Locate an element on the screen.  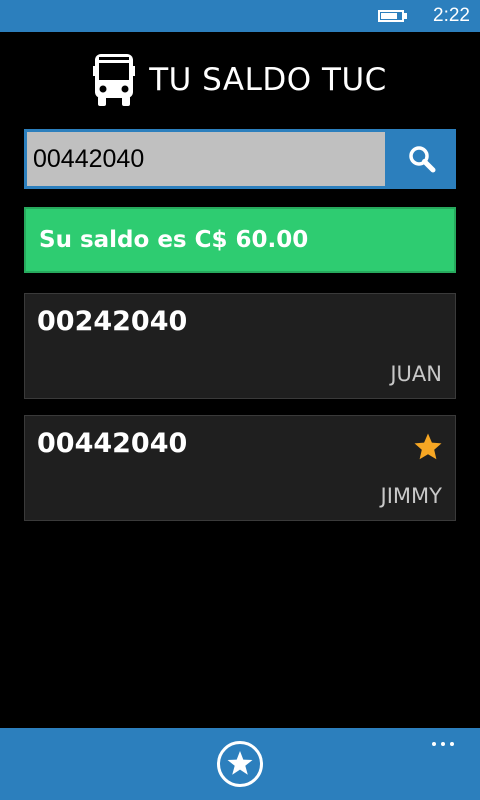
favorite-star-icon is located at coordinates (428, 447).